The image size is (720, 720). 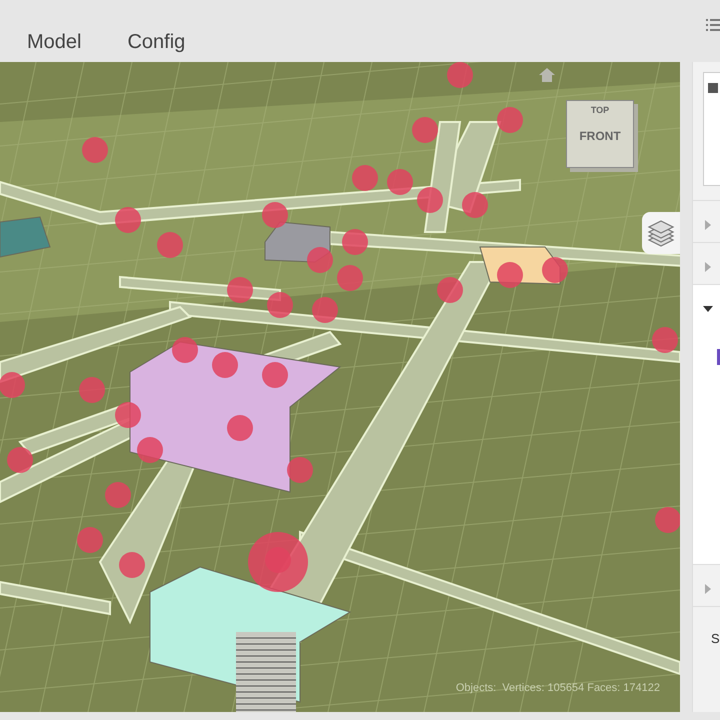 I want to click on stats-label: Objects:, so click(x=476, y=688).